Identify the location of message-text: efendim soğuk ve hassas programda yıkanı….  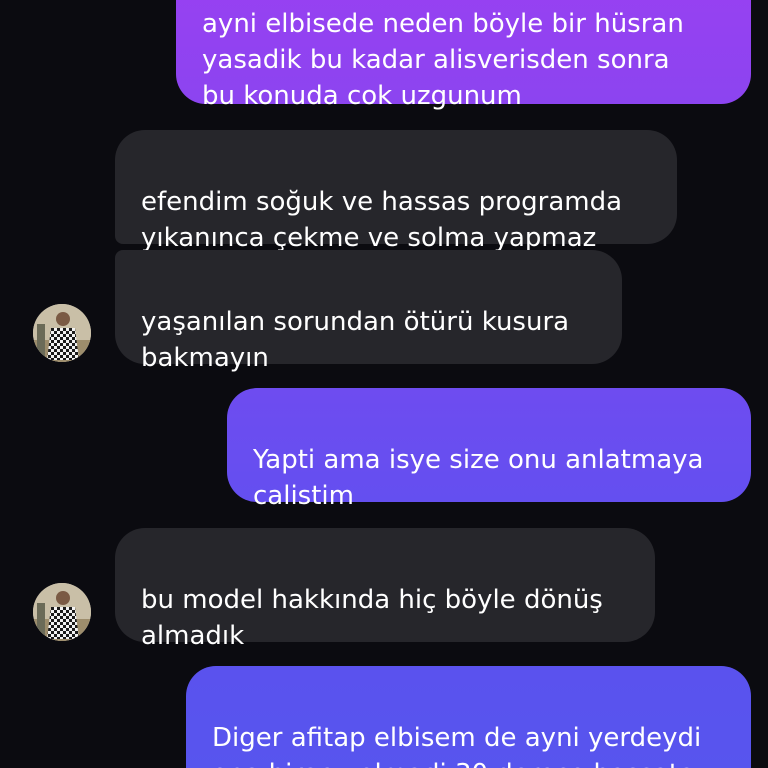
(382, 220).